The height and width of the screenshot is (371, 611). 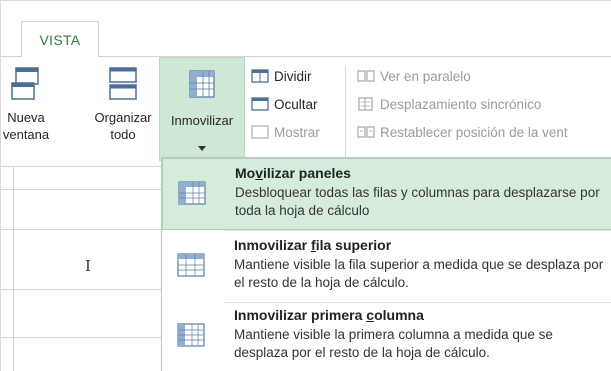 What do you see at coordinates (313, 245) in the screenshot?
I see `menu-item-title: Inmovilizar fila superior` at bounding box center [313, 245].